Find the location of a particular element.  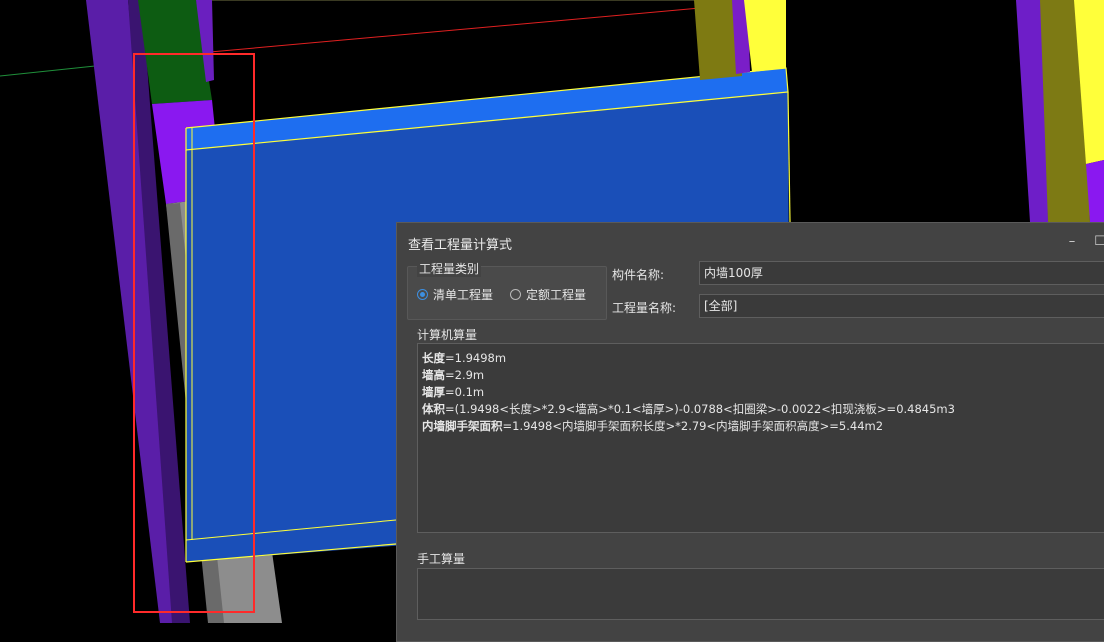

maximize-icon: ☐ is located at coordinates (1097, 242).